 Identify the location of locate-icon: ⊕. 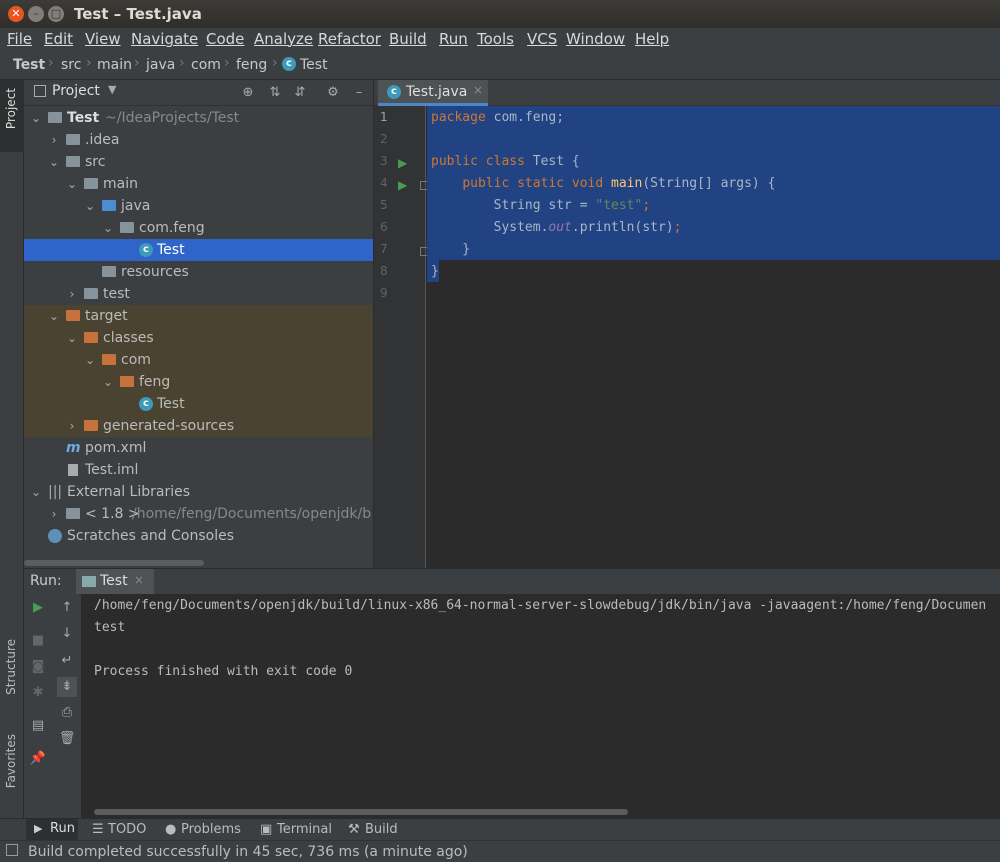
(248, 93).